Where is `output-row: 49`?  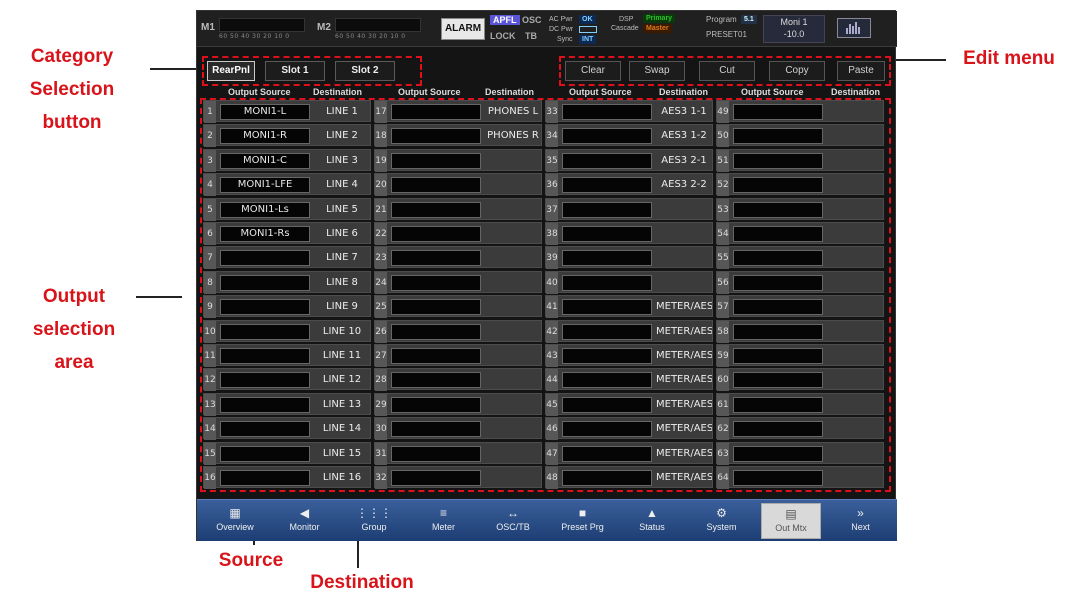 output-row: 49 is located at coordinates (800, 111).